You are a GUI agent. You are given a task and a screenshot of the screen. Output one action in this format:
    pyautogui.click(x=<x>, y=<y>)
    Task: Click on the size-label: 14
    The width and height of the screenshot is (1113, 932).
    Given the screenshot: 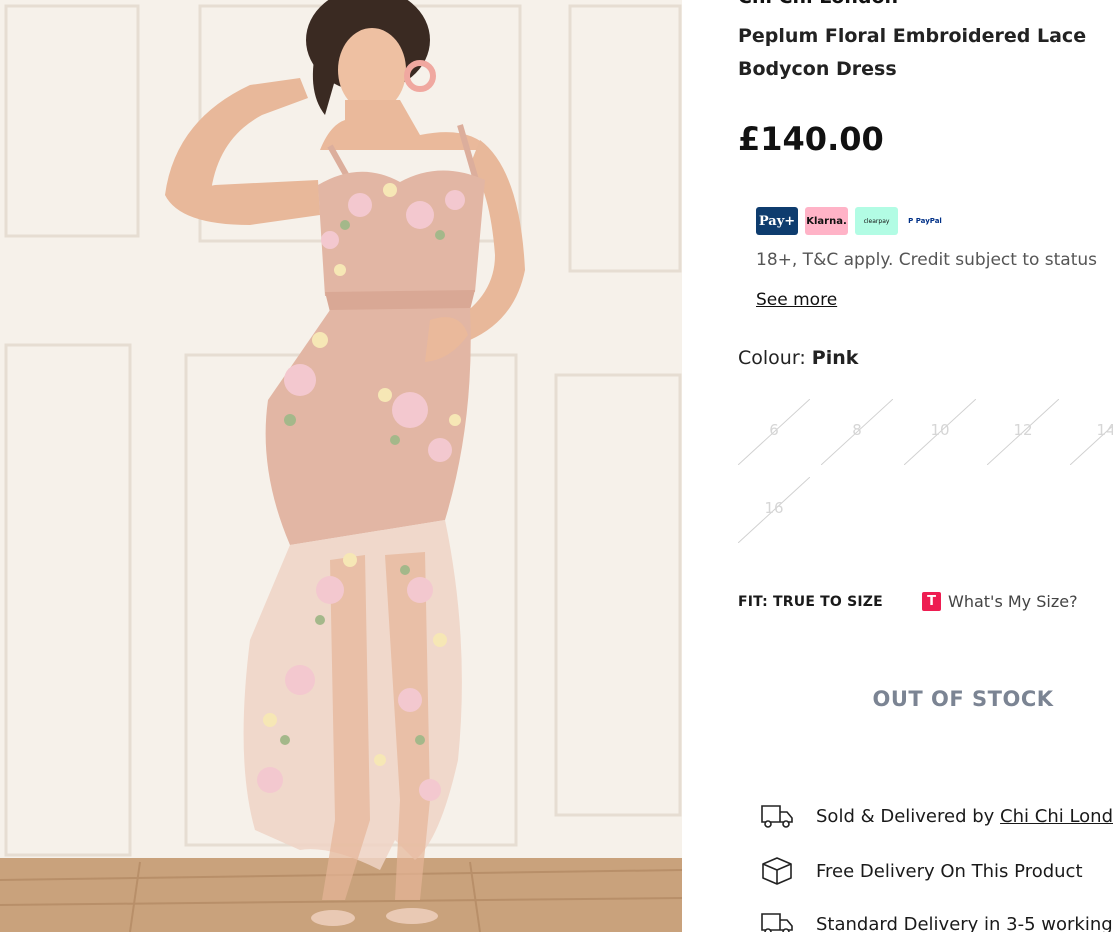 What is the action you would take?
    pyautogui.click(x=1104, y=430)
    